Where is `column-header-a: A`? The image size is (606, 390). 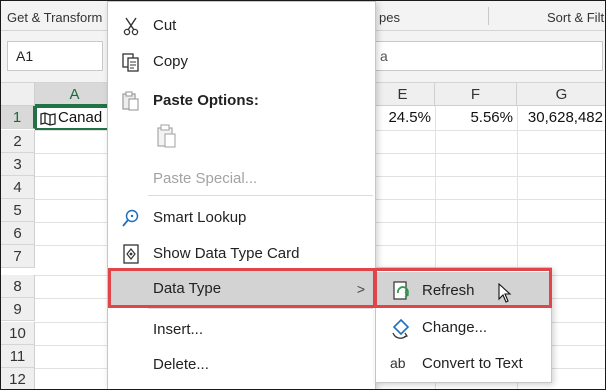
column-header-a: A is located at coordinates (75, 94).